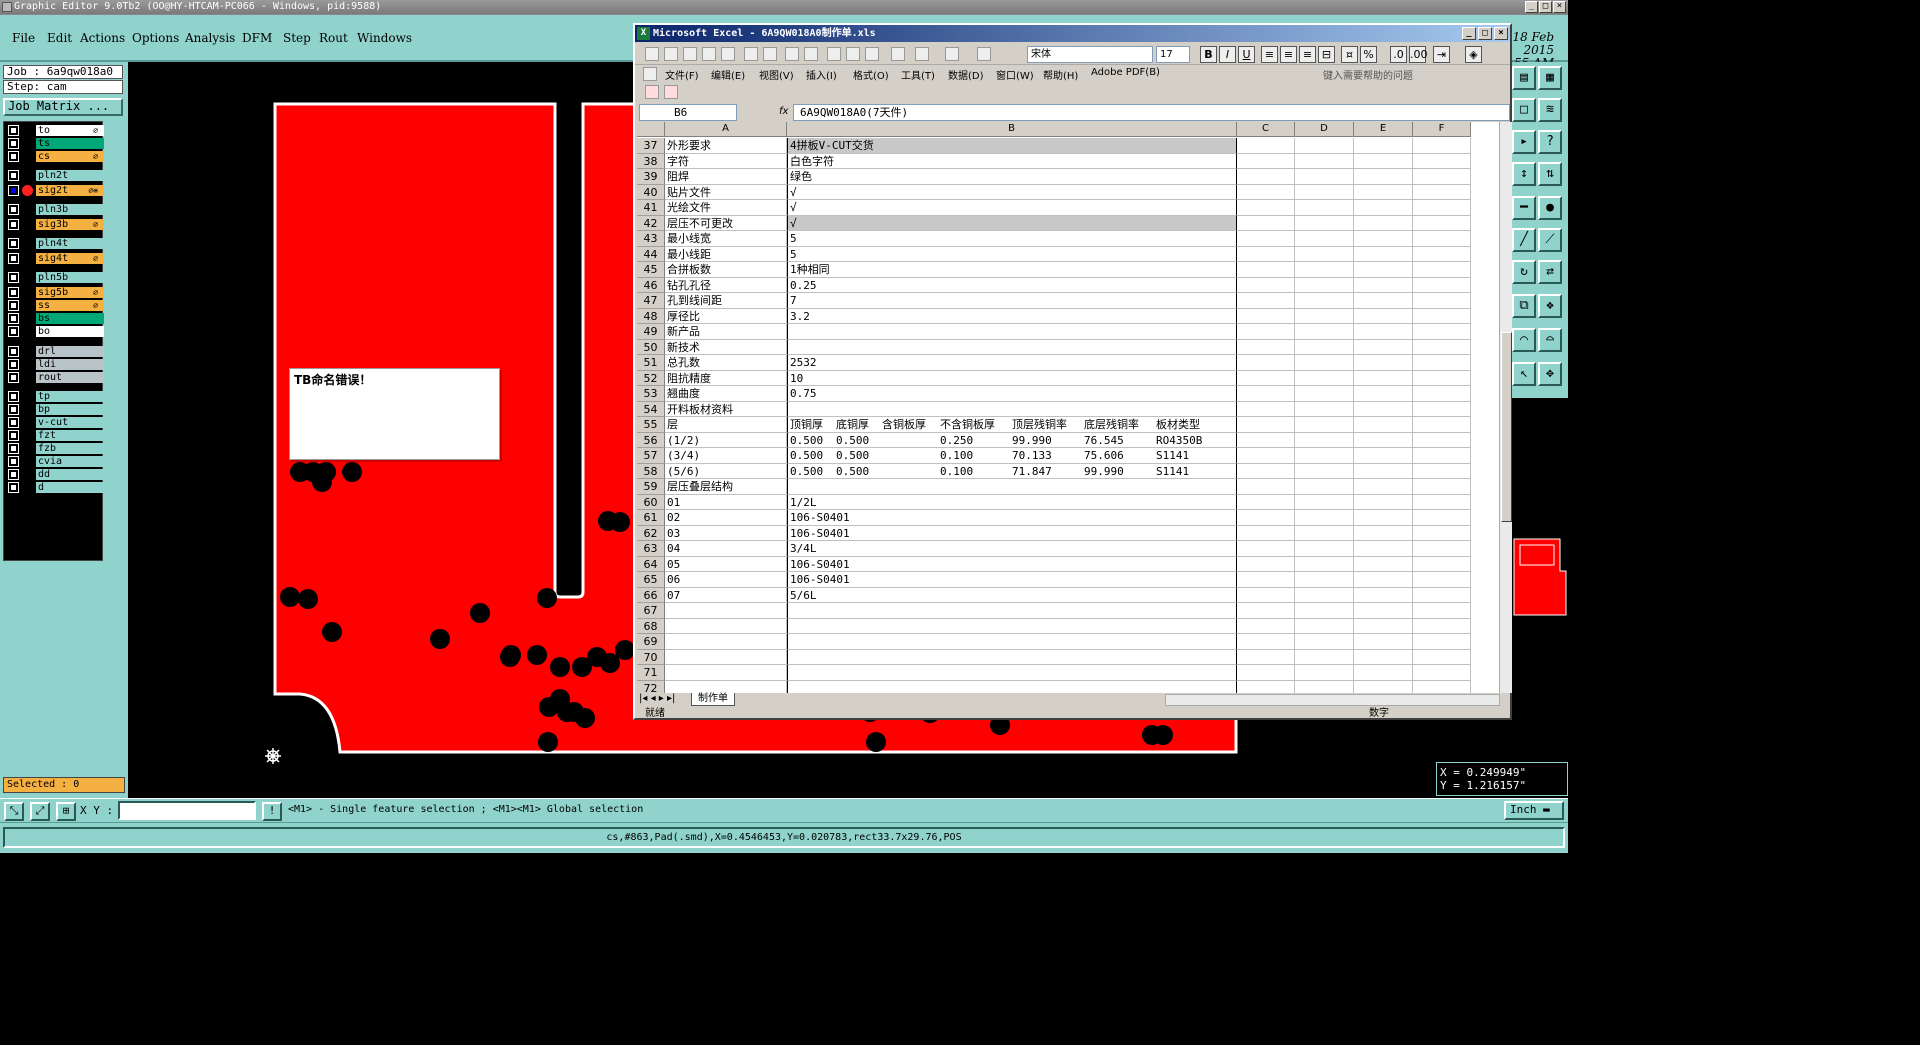 The height and width of the screenshot is (1045, 1920). I want to click on row-header: 59, so click(651, 487).